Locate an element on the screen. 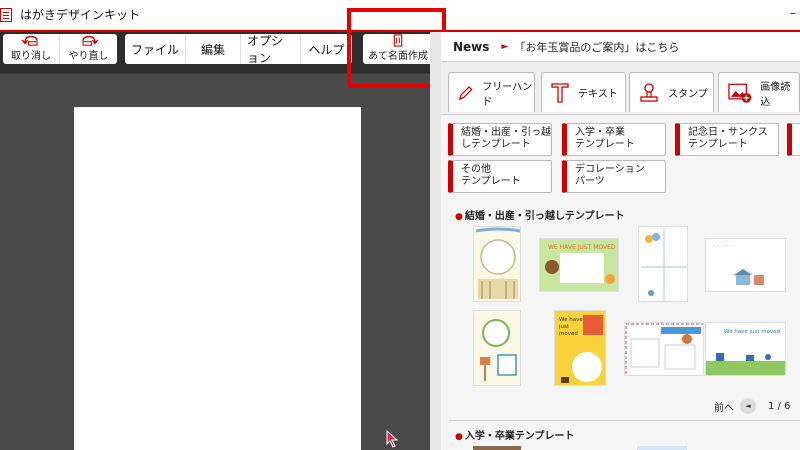  category-entrance-graduation: 入学・卒業 テンプレート is located at coordinates (614, 139).